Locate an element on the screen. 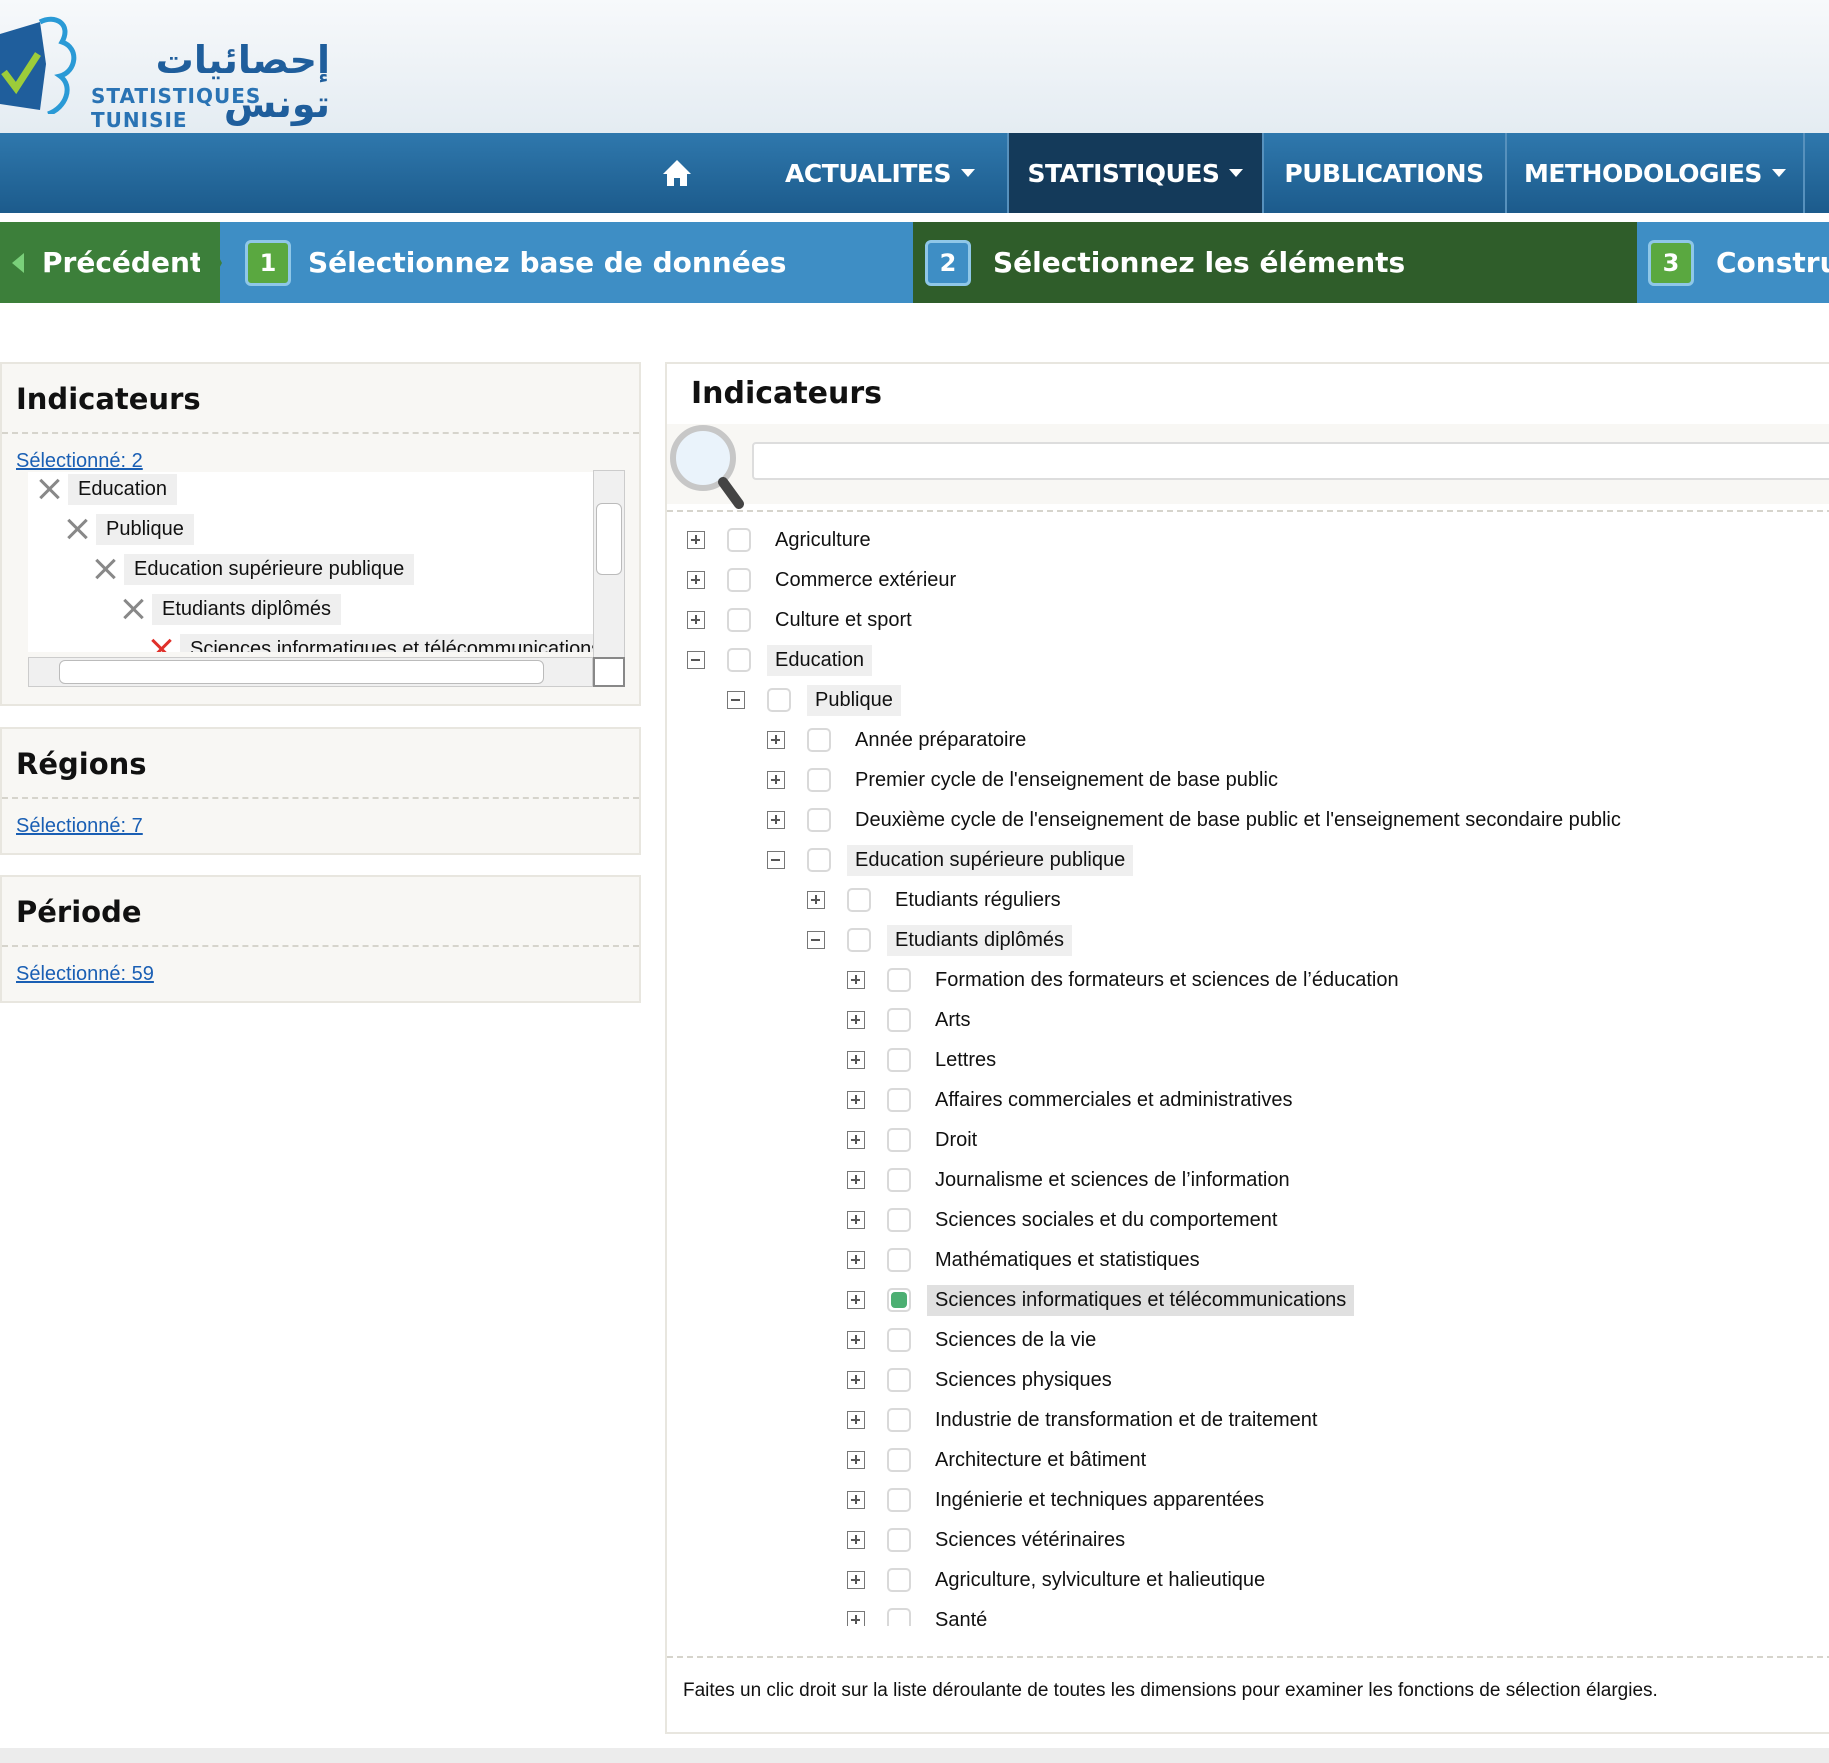  tree-node: Journalisme et sciences de l’information is located at coordinates (1072, 1180).